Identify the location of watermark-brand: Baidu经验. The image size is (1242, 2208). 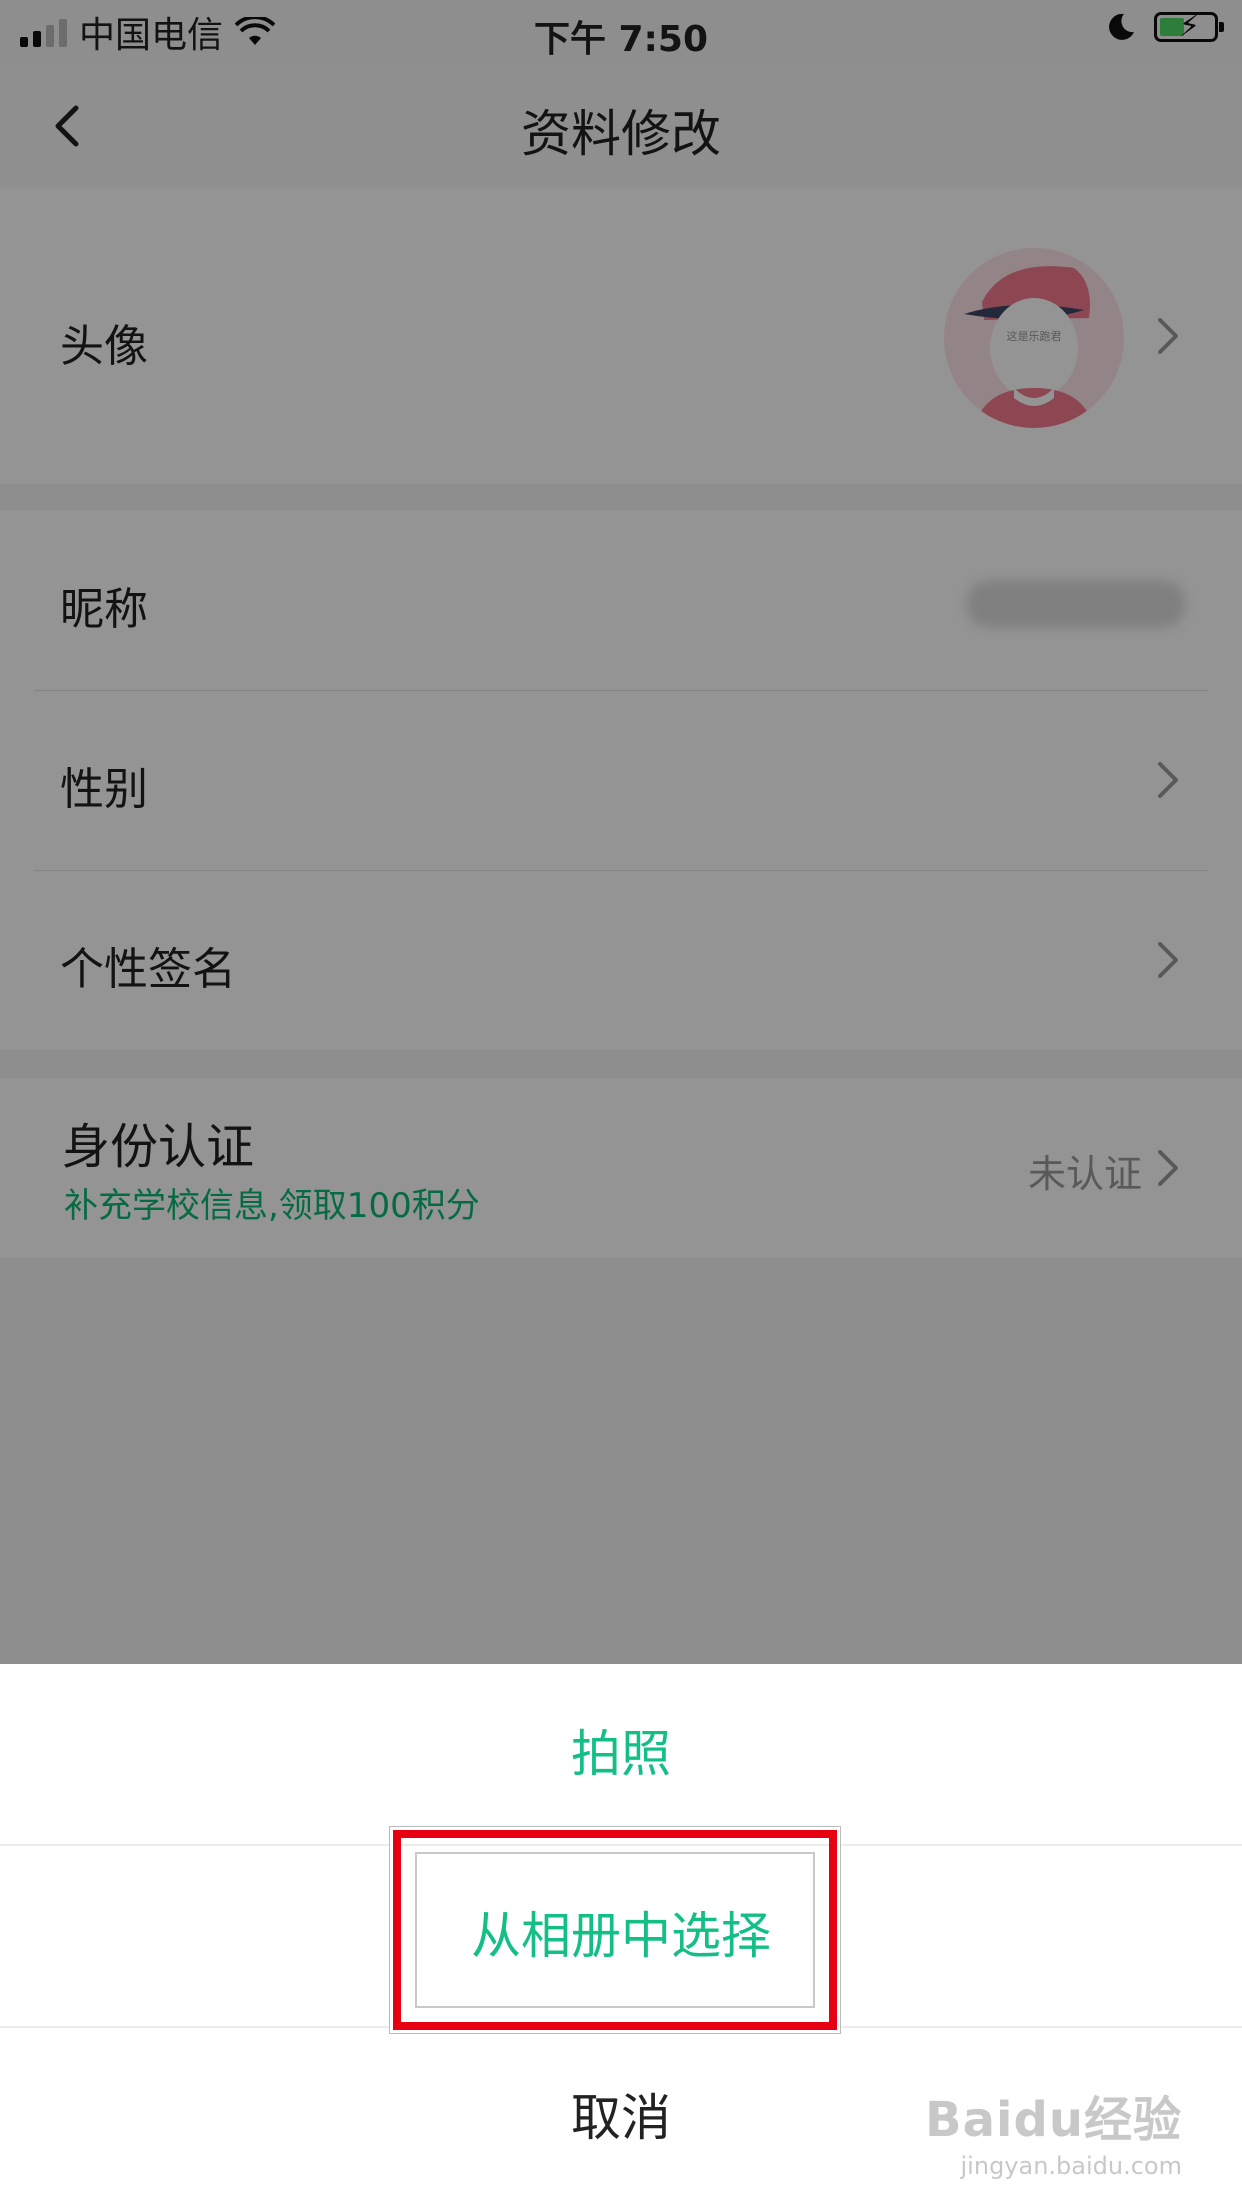
(1053, 2120).